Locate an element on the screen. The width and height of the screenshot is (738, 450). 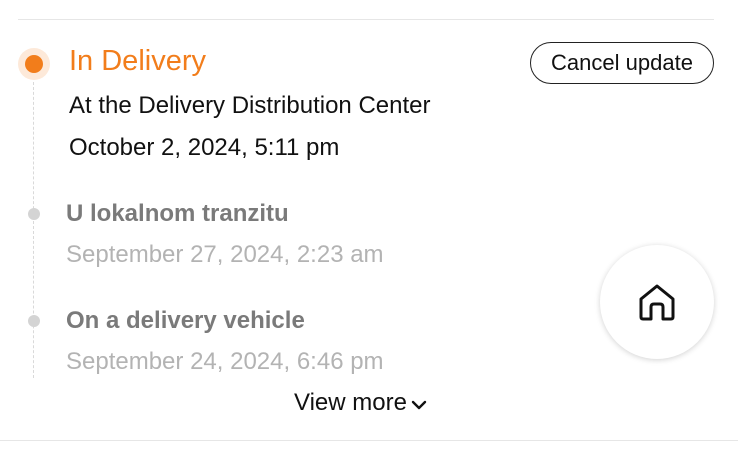
chevron-down-icon is located at coordinates (419, 405).